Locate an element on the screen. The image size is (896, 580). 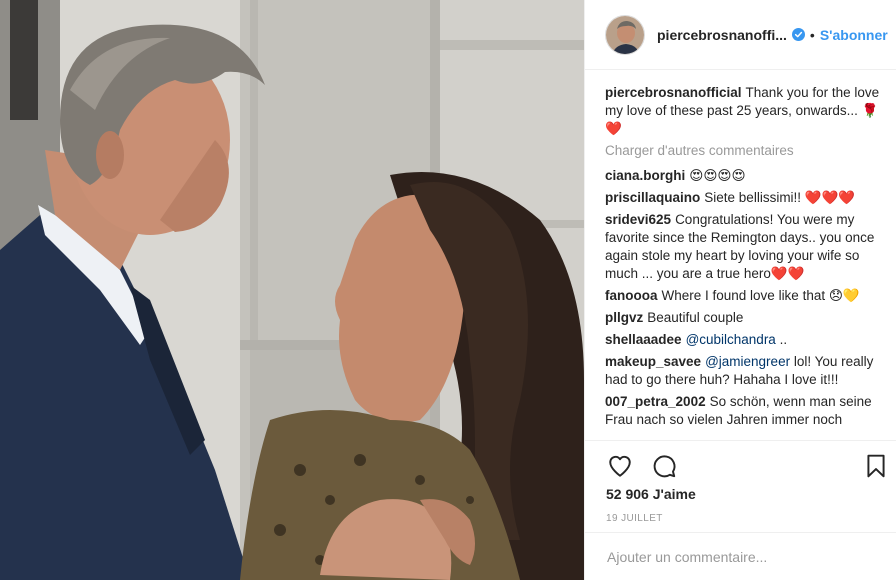
comment-username: fanoooa is located at coordinates (631, 295).